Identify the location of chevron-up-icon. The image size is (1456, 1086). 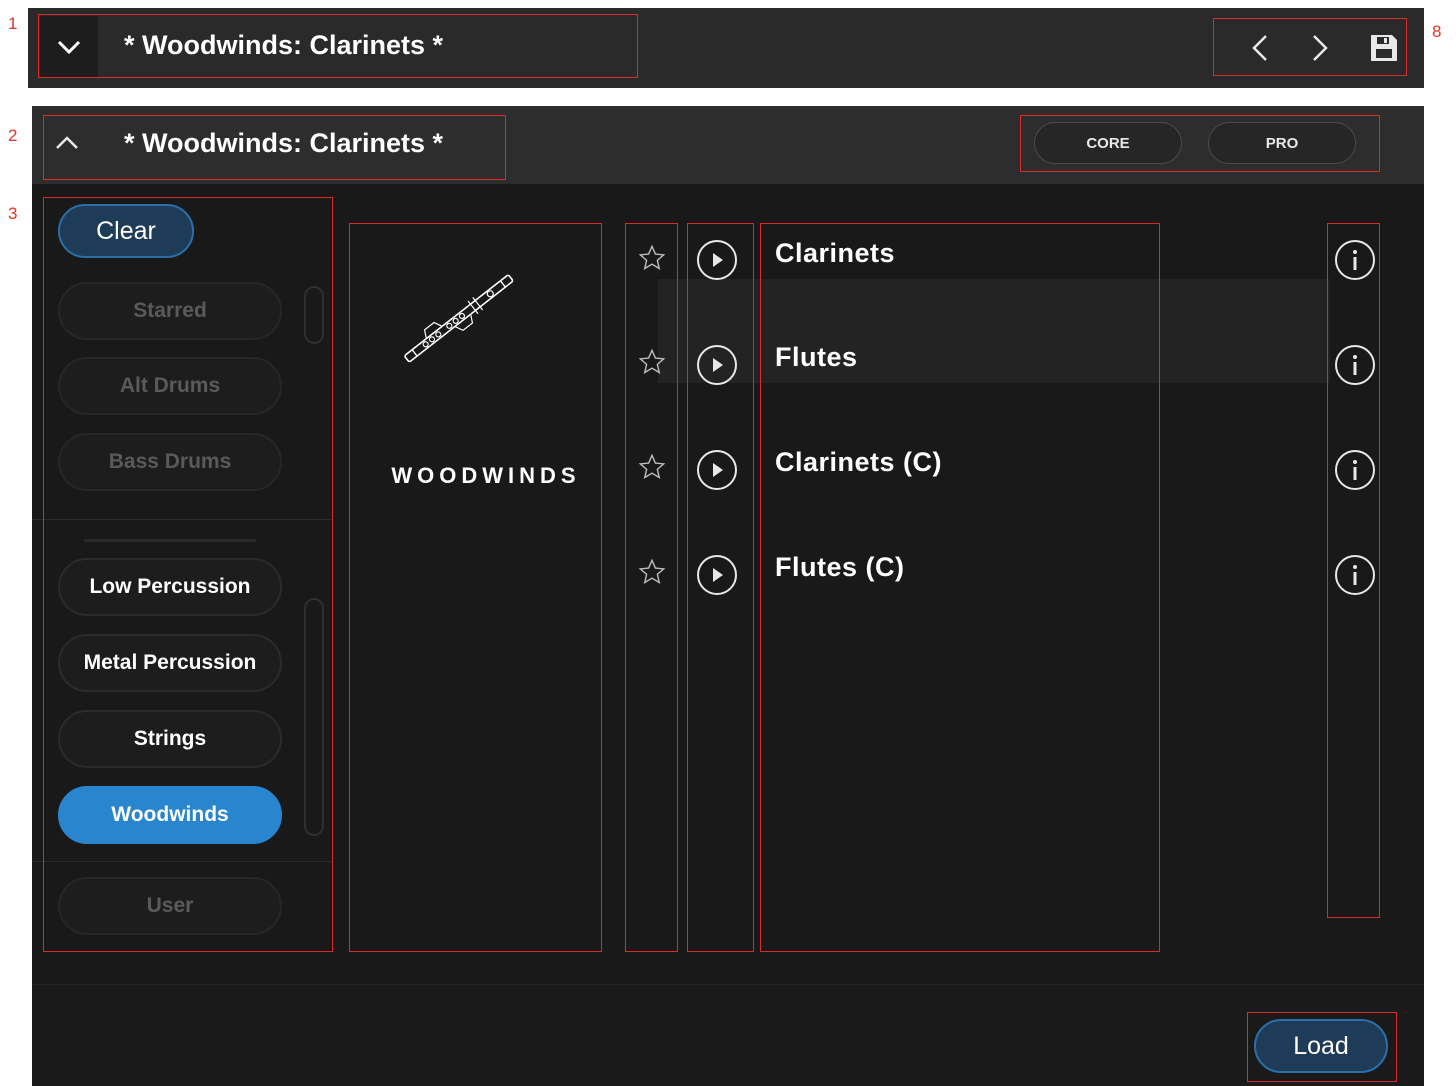
(67, 142).